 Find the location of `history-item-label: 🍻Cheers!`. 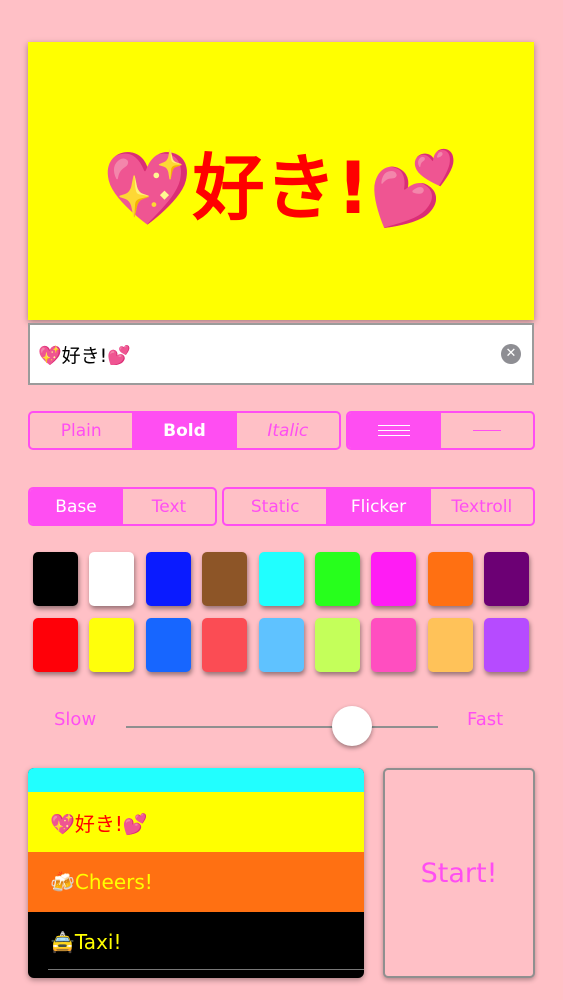

history-item-label: 🍻Cheers! is located at coordinates (101, 882).